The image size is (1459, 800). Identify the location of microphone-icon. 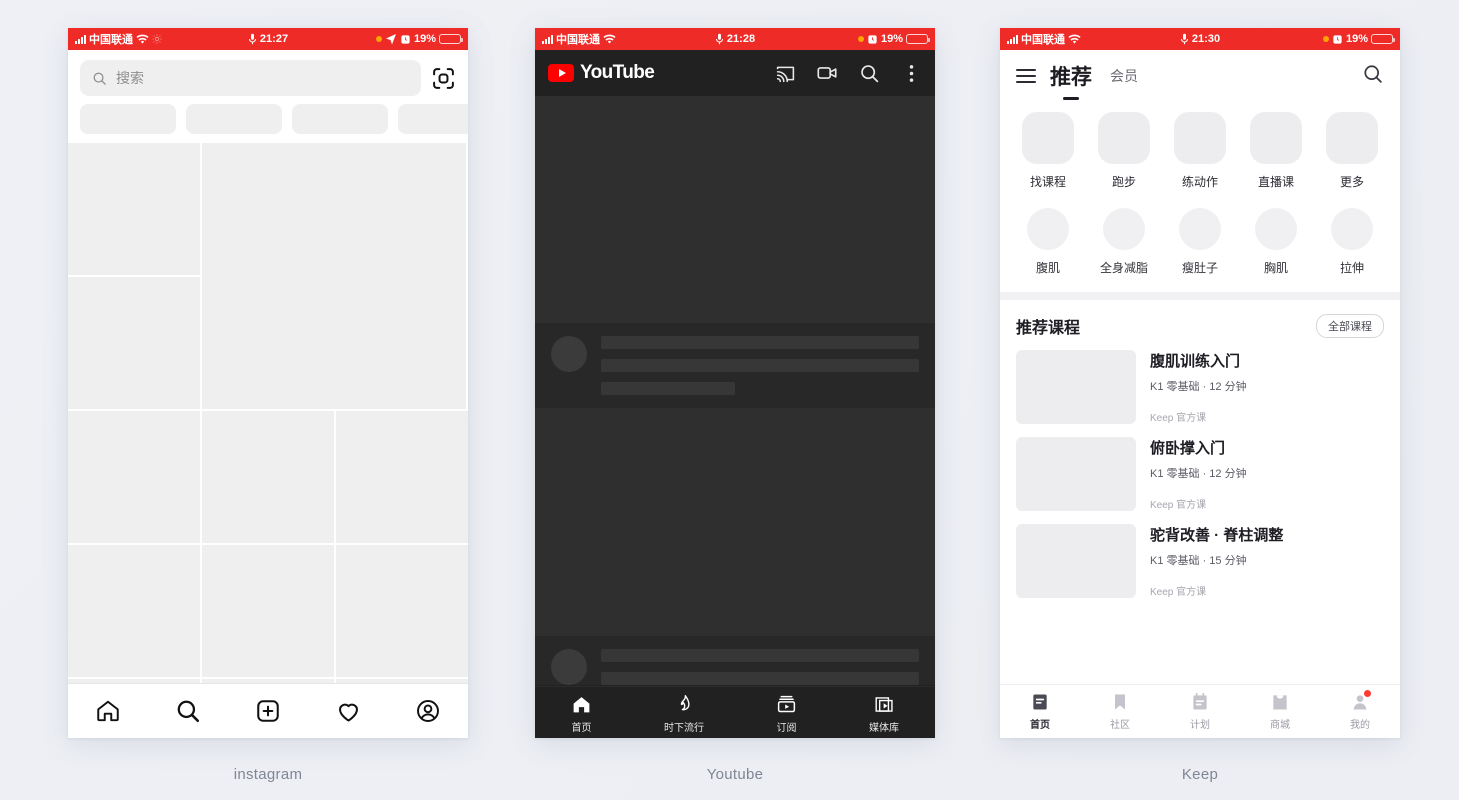
(252, 39).